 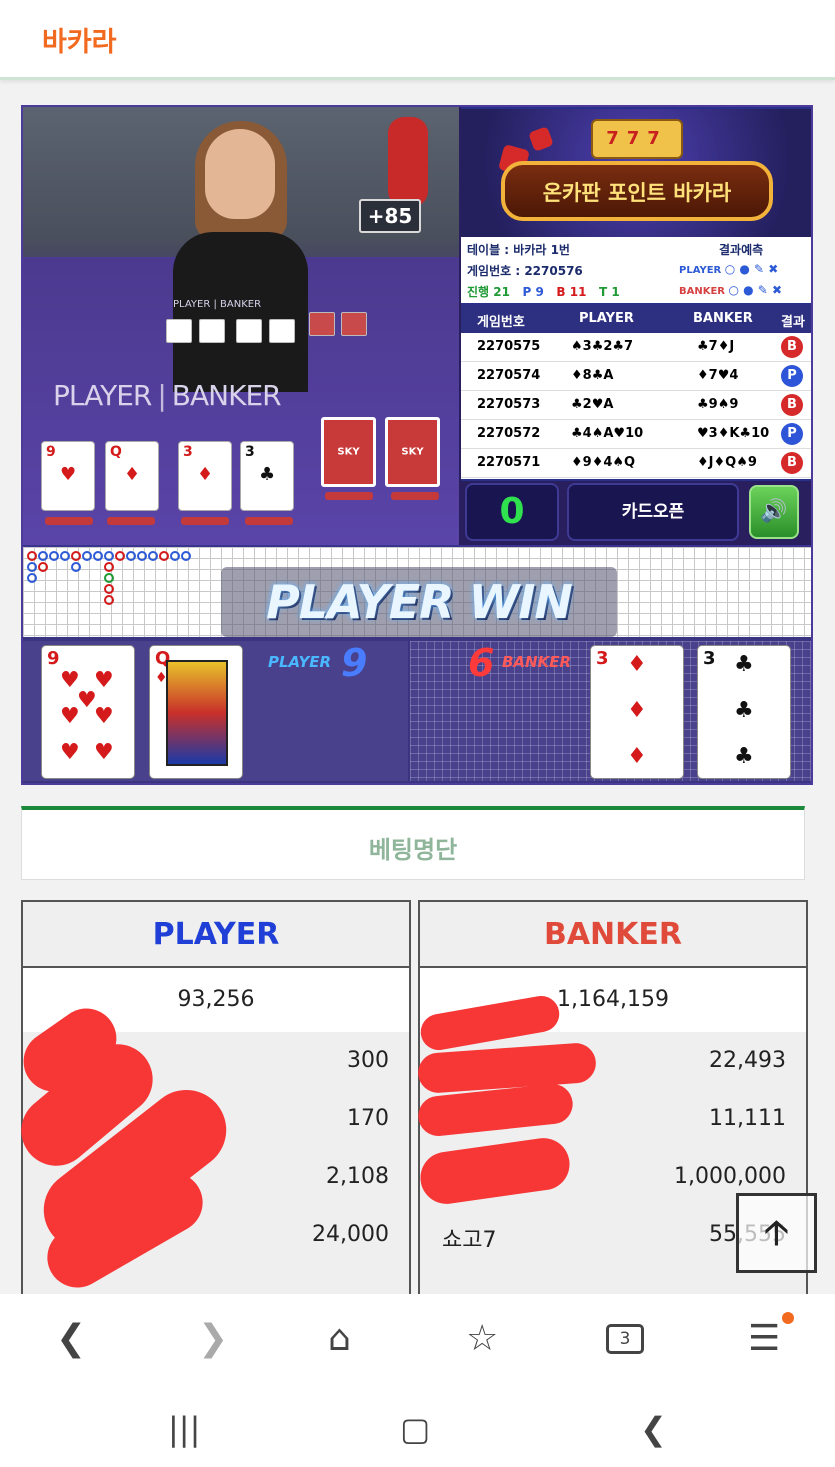 What do you see at coordinates (636, 463) in the screenshot?
I see `table-row: 2270571 ♦9♦4♠Q ♦J♦Q♠9 B` at bounding box center [636, 463].